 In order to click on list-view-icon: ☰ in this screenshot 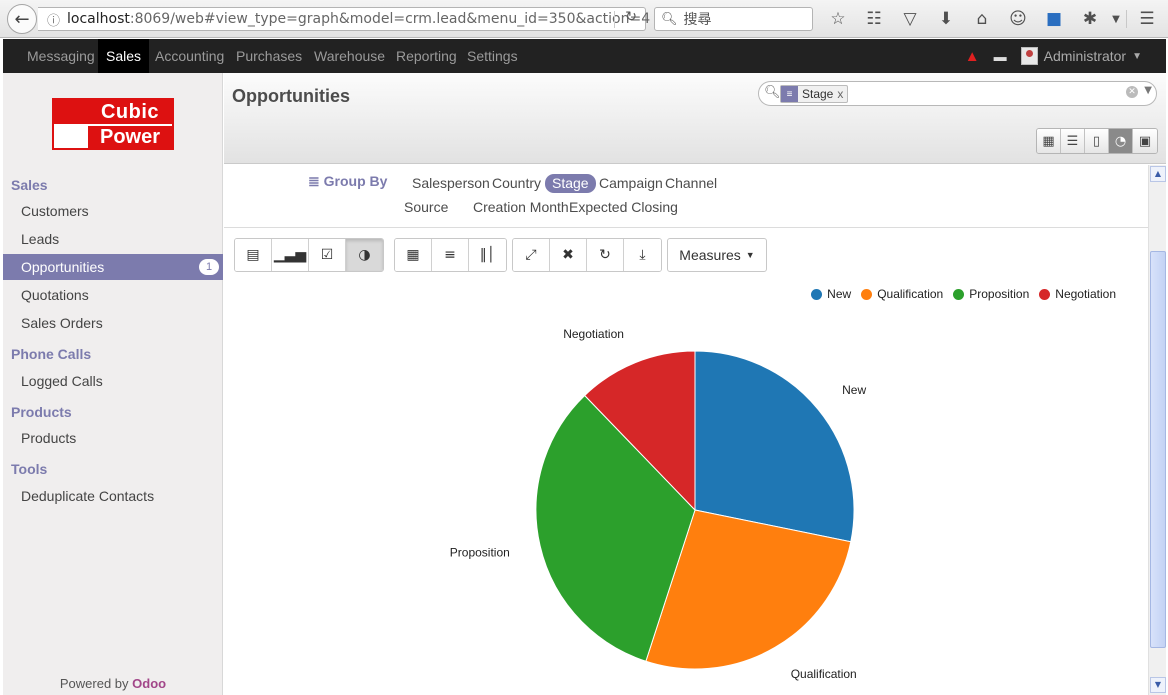, I will do `click(1073, 141)`.